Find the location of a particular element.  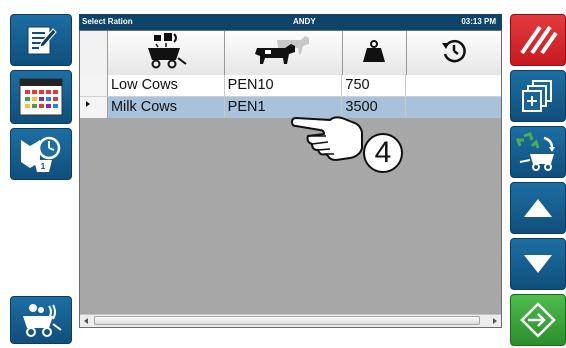

column-header-mixer is located at coordinates (166, 53).